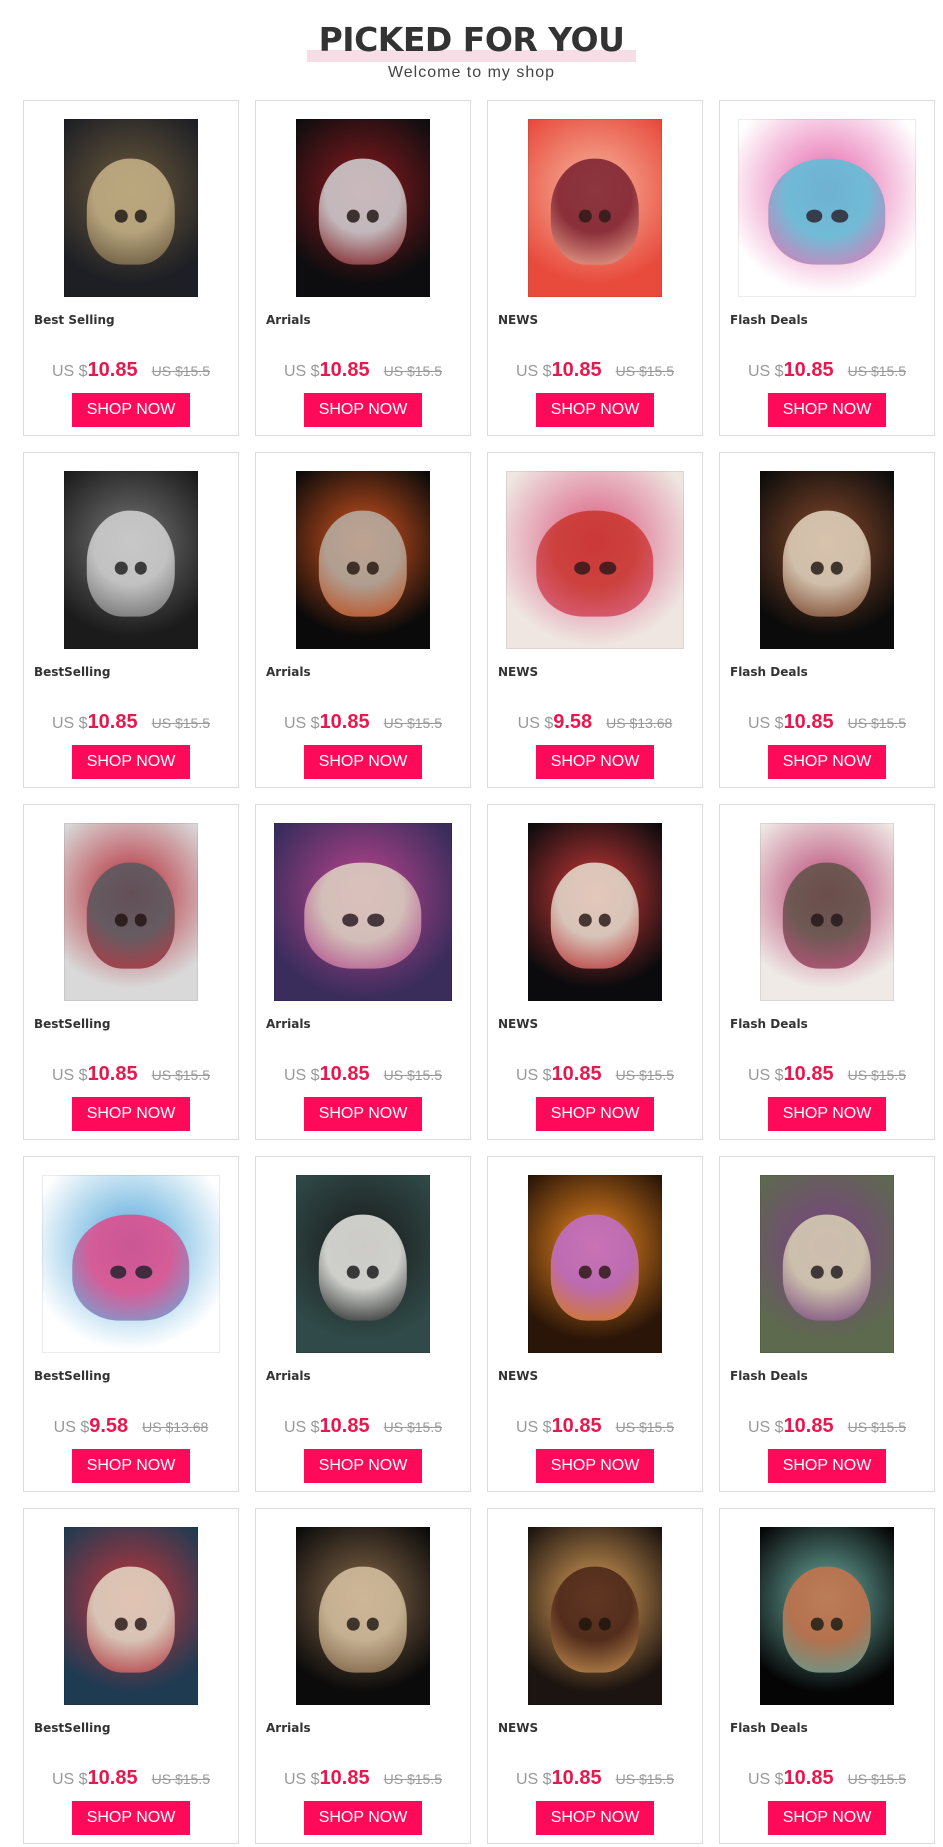  What do you see at coordinates (74, 320) in the screenshot?
I see `product-label: Best Selling` at bounding box center [74, 320].